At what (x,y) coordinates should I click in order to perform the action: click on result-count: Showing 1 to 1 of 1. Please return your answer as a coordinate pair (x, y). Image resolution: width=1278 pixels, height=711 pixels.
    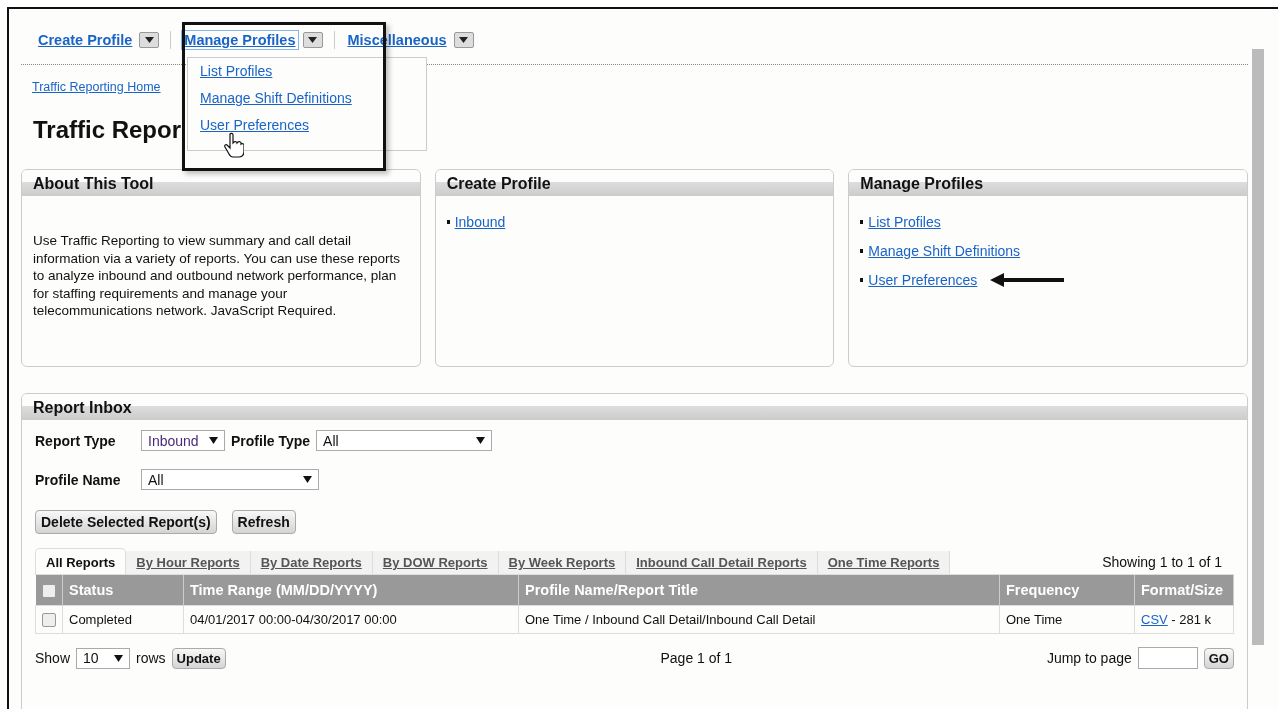
    Looking at the image, I should click on (1162, 562).